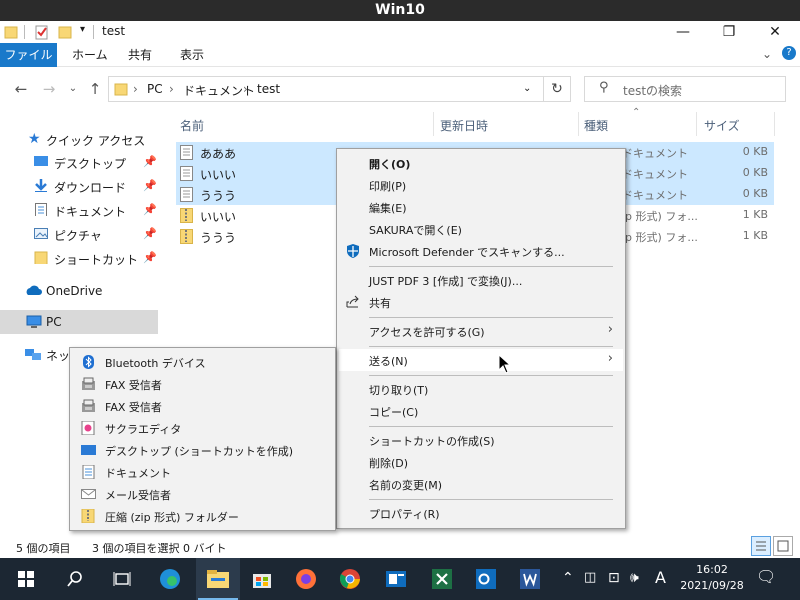 The image size is (800, 600). Describe the element at coordinates (306, 579) in the screenshot. I see `taskbar-firefox` at that location.